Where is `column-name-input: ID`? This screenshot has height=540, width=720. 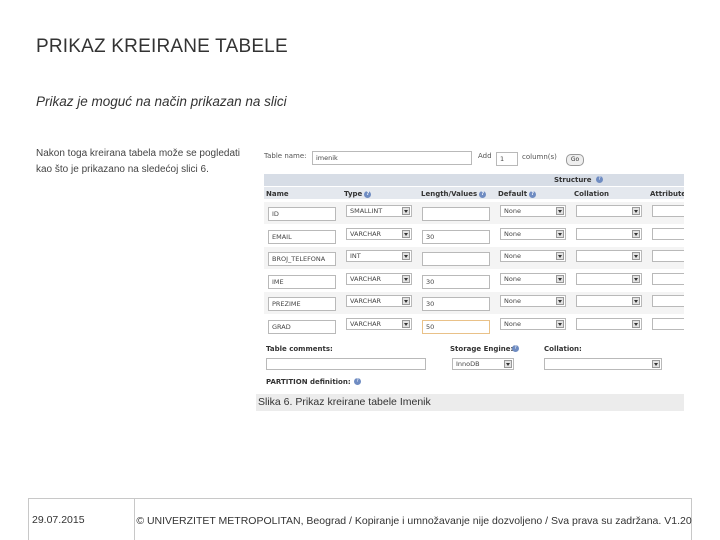 column-name-input: ID is located at coordinates (302, 214).